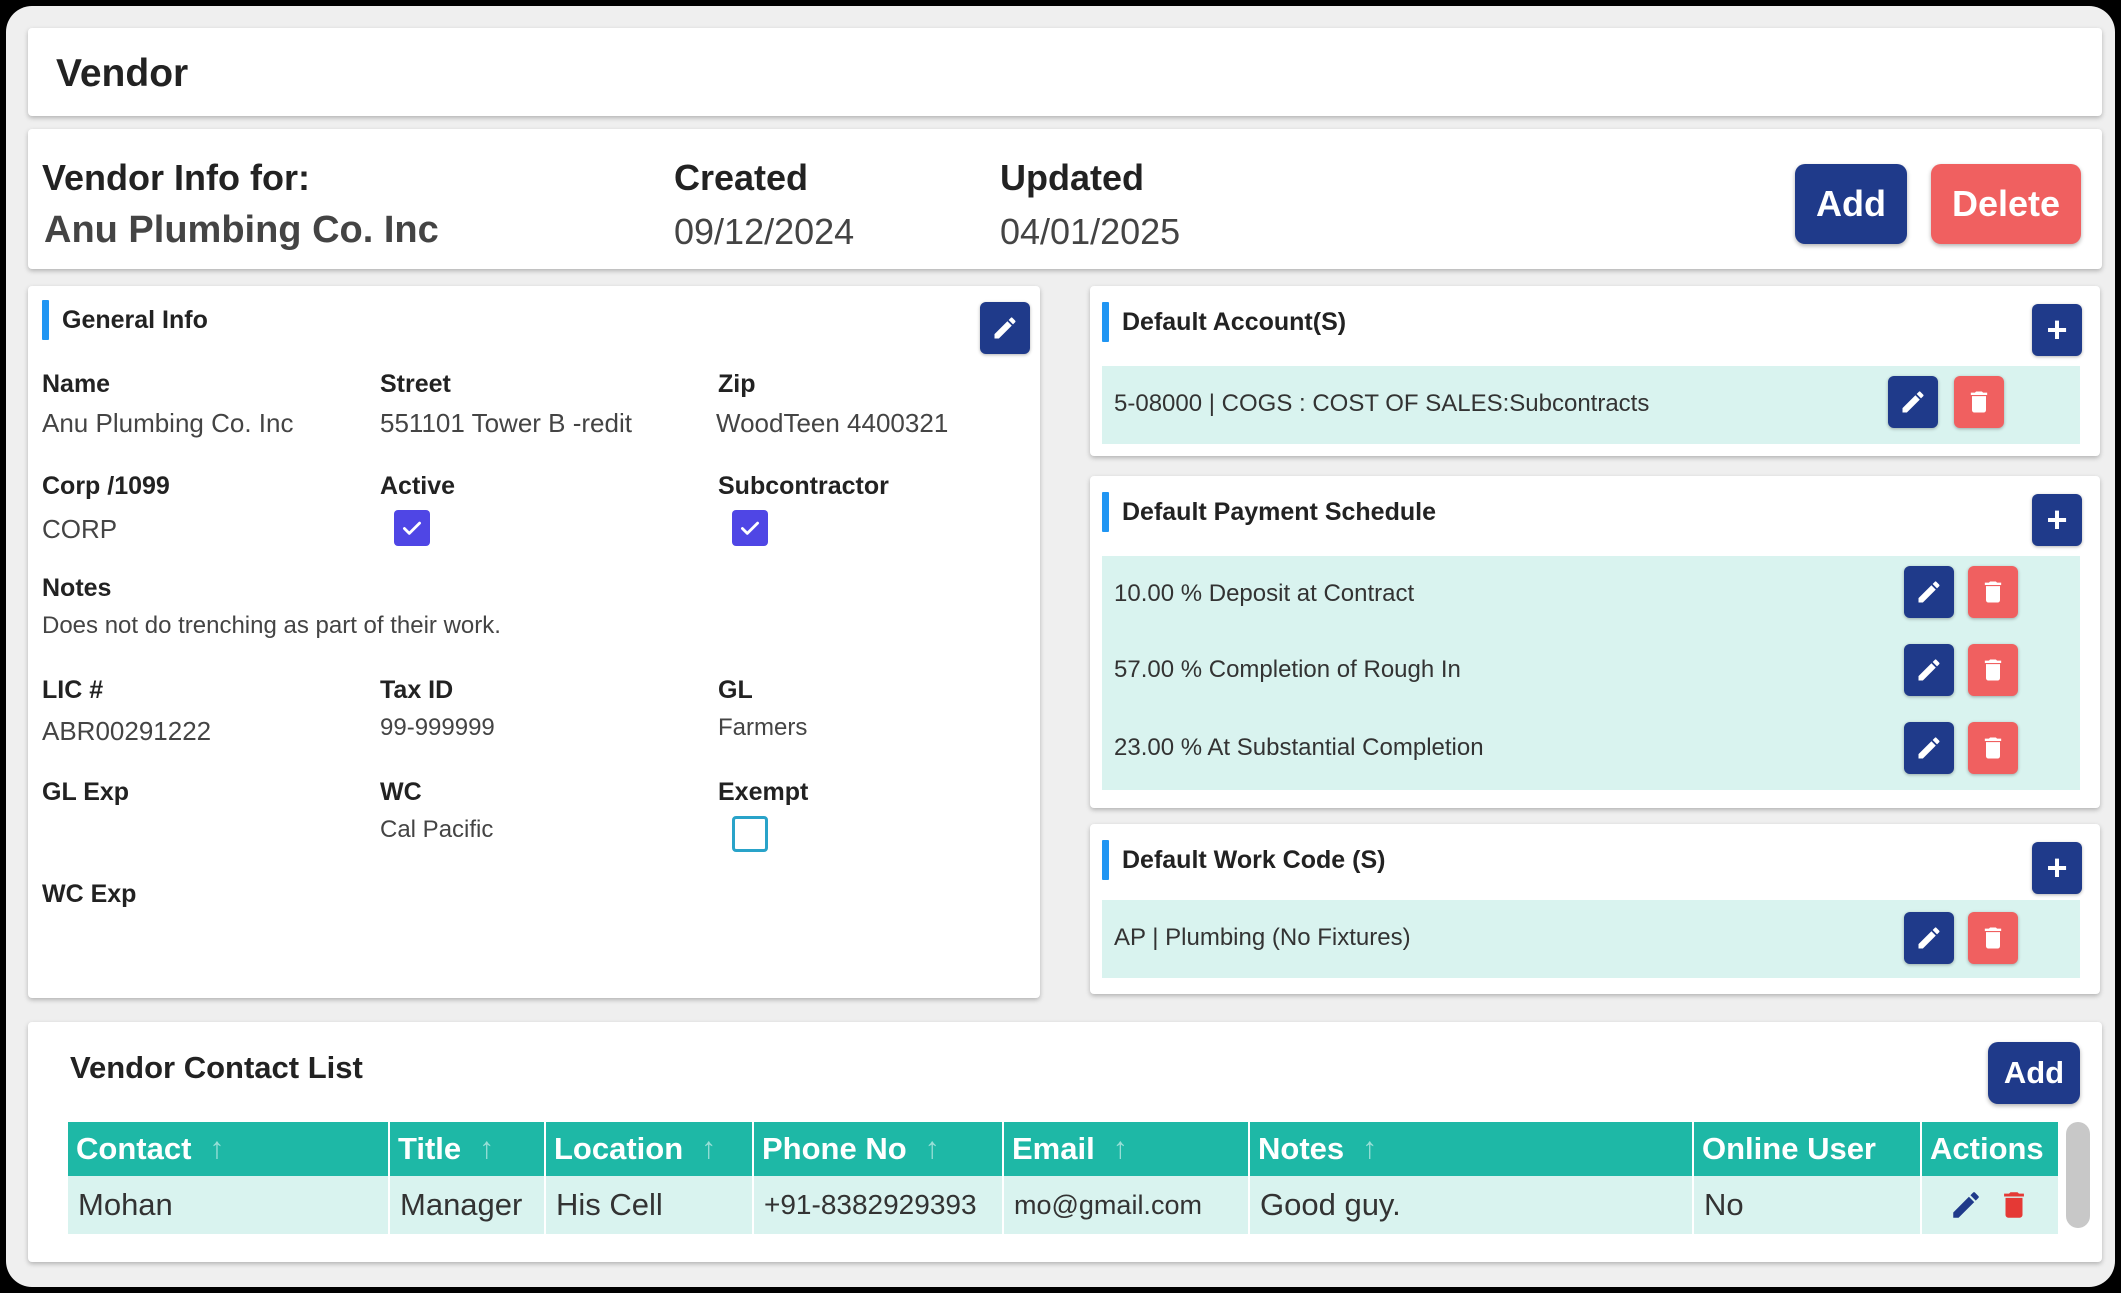 The width and height of the screenshot is (2121, 1293). What do you see at coordinates (1299, 747) in the screenshot?
I see `payment-text: 23.00 % At Substantial Completion` at bounding box center [1299, 747].